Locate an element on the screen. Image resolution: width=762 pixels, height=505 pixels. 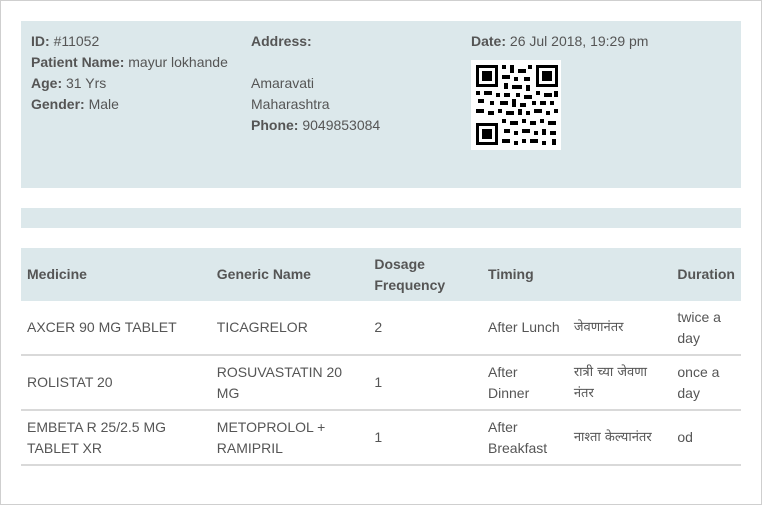
generic-name-cell: ROSUVASTATIN 20 MG is located at coordinates (289, 383).